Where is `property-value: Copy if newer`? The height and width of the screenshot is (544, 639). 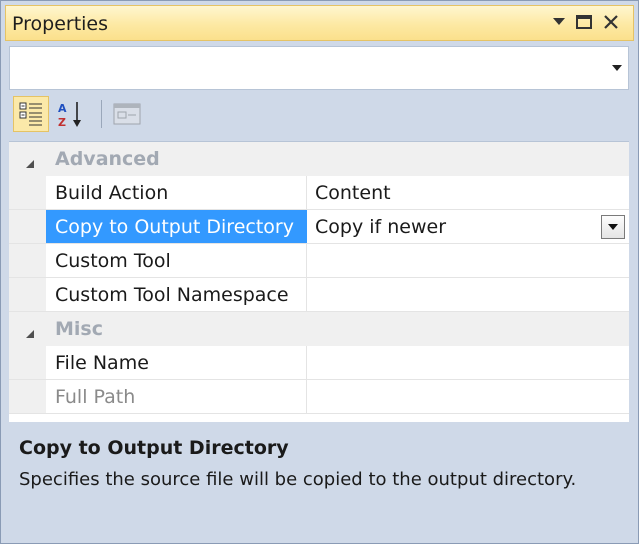 property-value: Copy if newer is located at coordinates (381, 227).